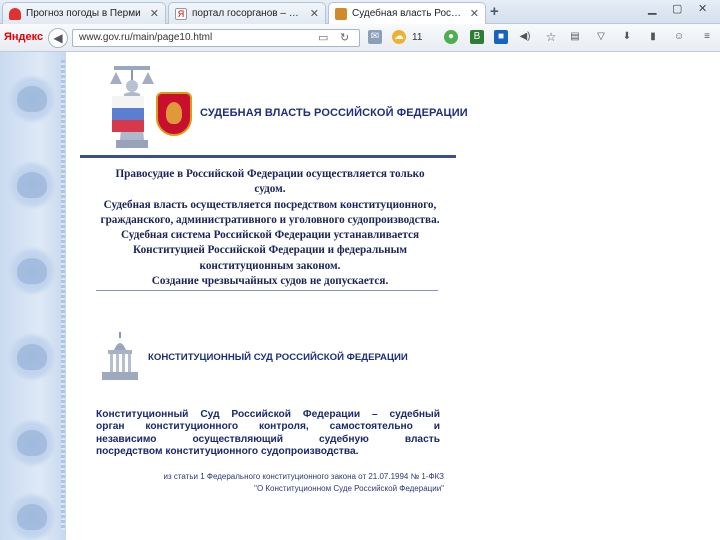 The image size is (720, 540). Describe the element at coordinates (702, 8) in the screenshot. I see `window-close-icon: ✕` at that location.